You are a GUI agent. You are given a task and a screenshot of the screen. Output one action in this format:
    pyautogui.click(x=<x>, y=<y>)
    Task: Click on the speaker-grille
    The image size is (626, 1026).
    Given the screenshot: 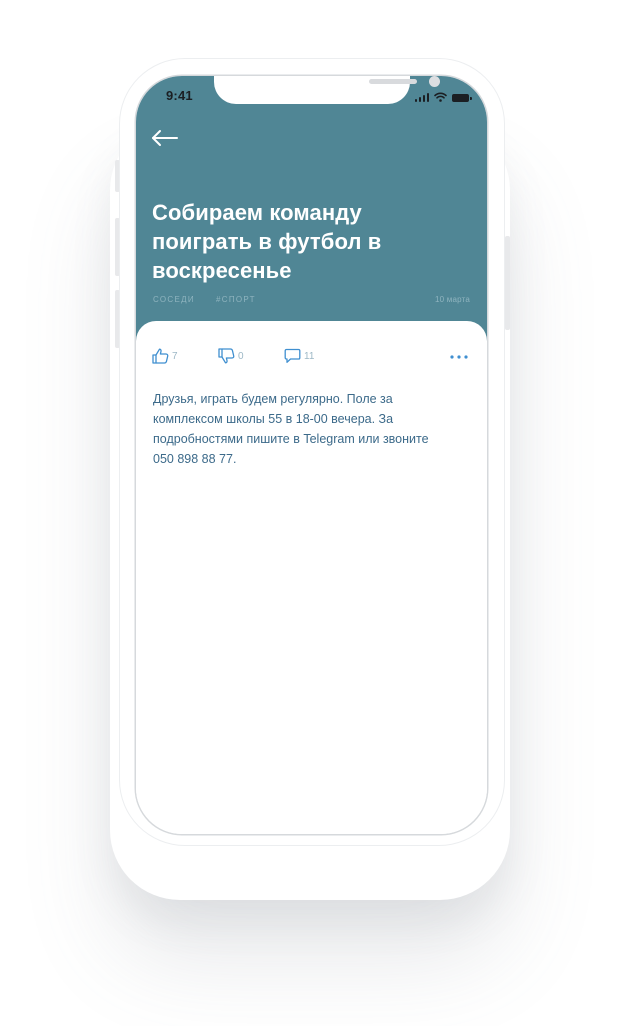 What is the action you would take?
    pyautogui.click(x=393, y=81)
    